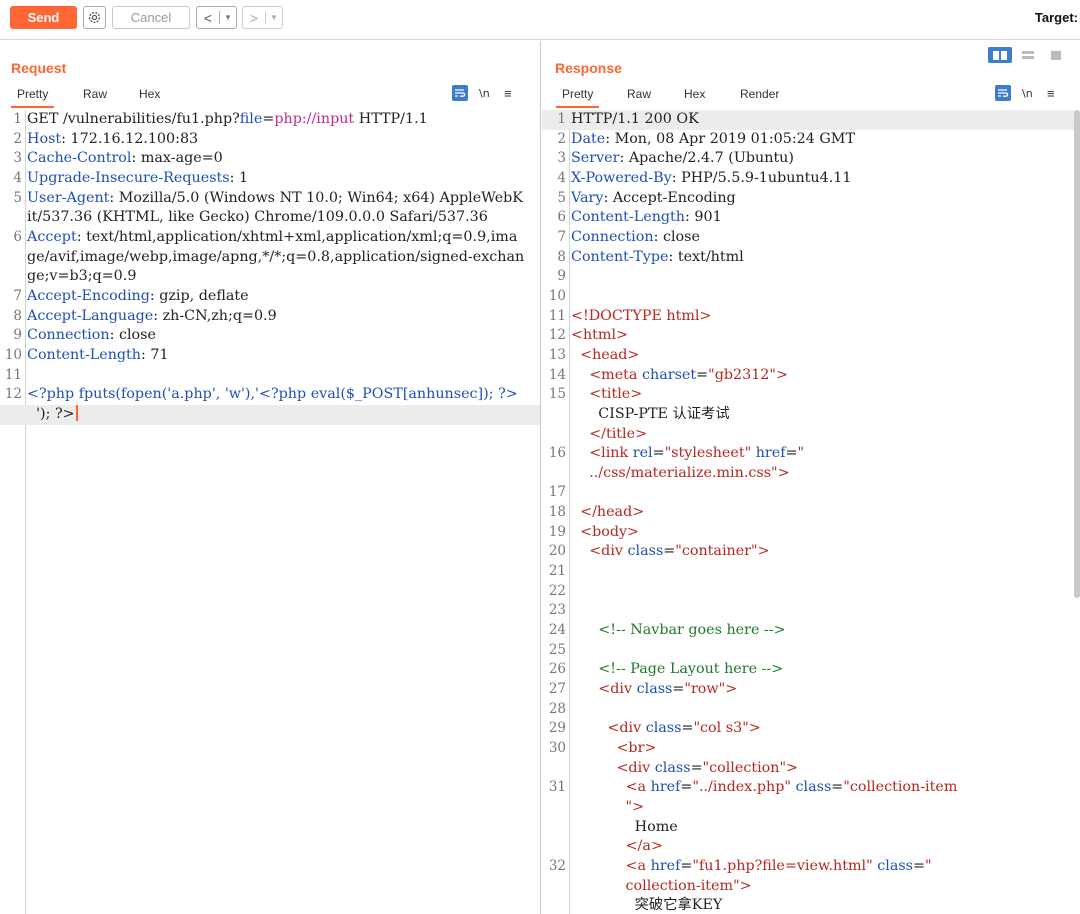  Describe the element at coordinates (808, 631) in the screenshot. I see `code-line: 24 <!-- Navbar goes here -->` at that location.